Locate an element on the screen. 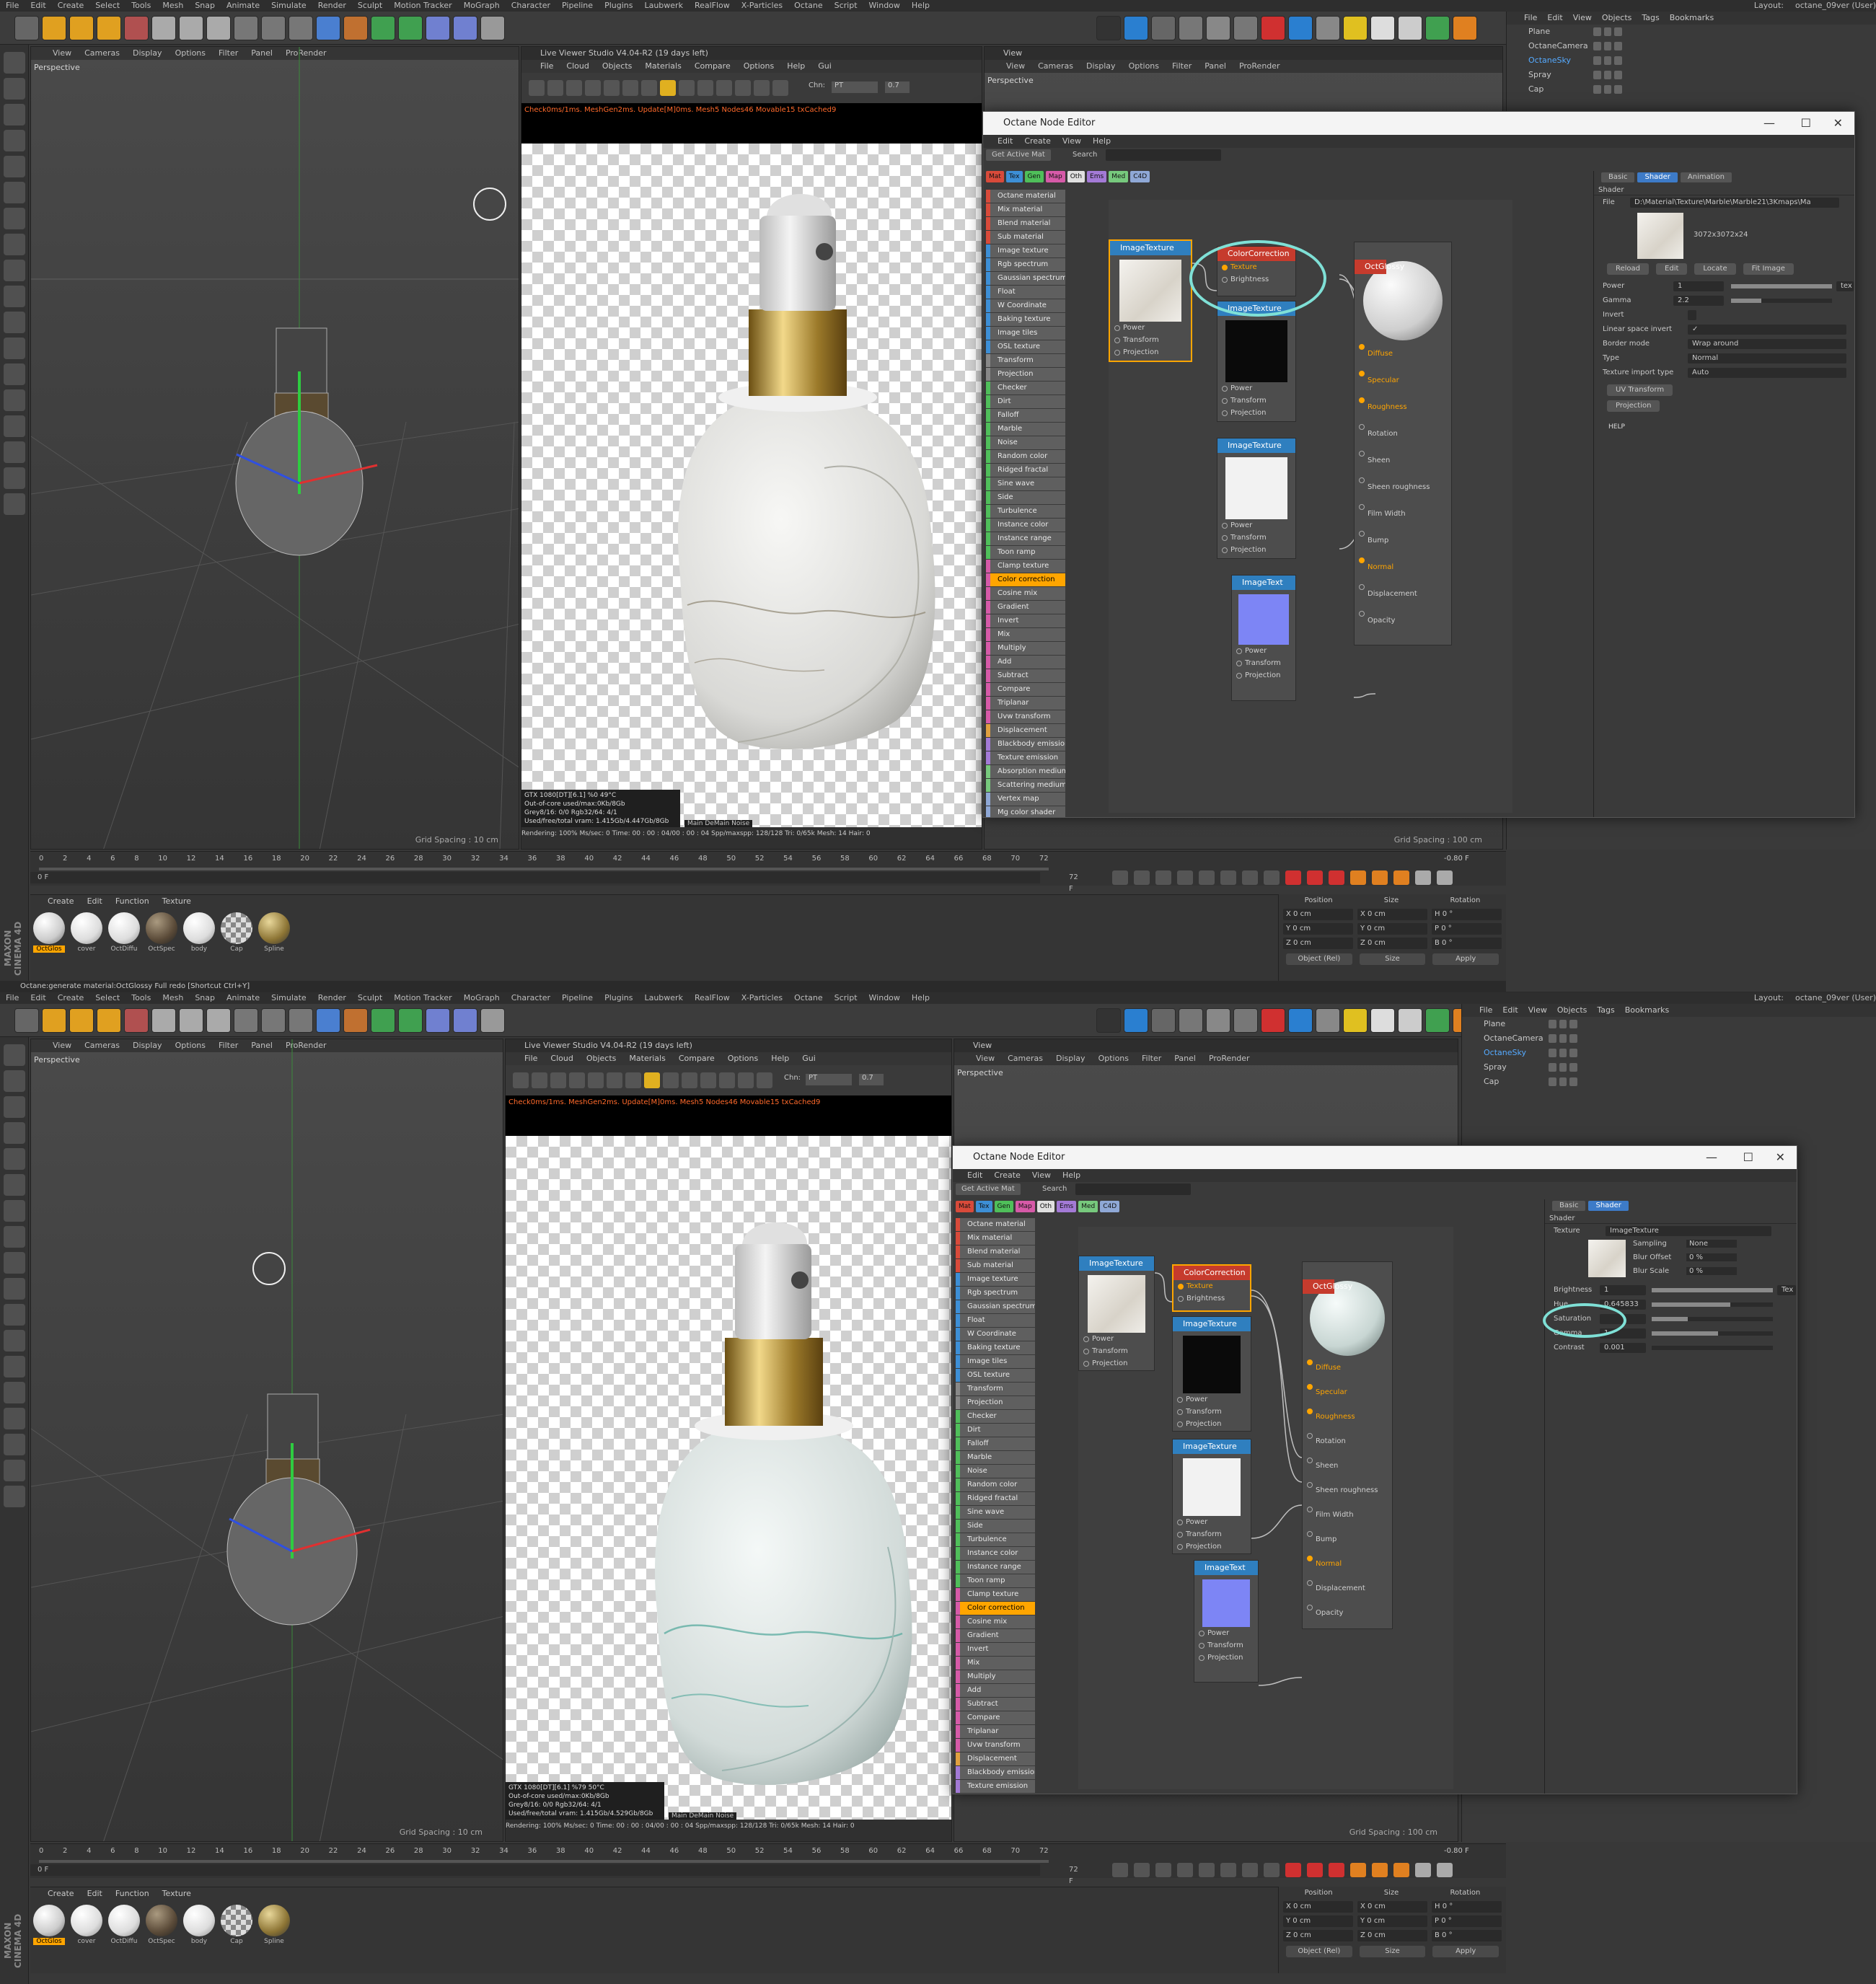 The height and width of the screenshot is (1984, 1876). node-list-item: Image tiles is located at coordinates (1025, 333).